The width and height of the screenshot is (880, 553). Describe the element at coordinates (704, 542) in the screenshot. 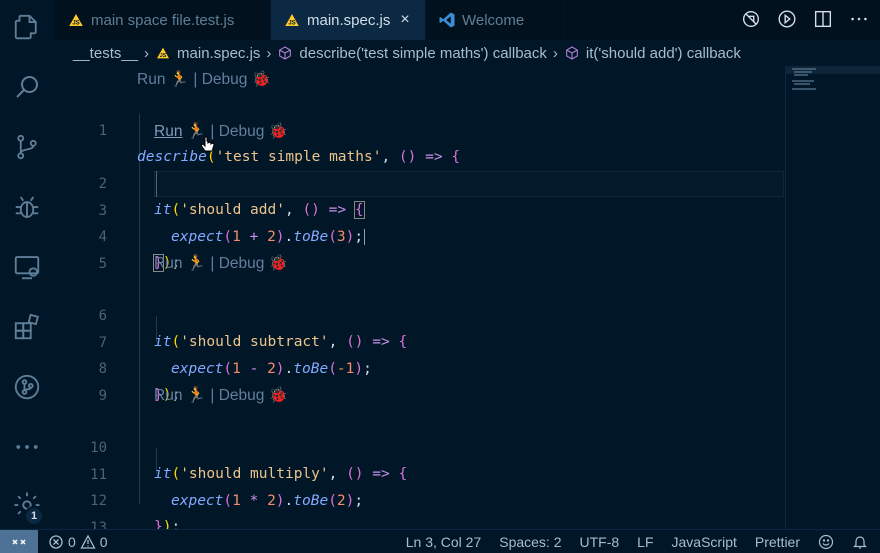

I see `language-mode: JavaScript` at that location.